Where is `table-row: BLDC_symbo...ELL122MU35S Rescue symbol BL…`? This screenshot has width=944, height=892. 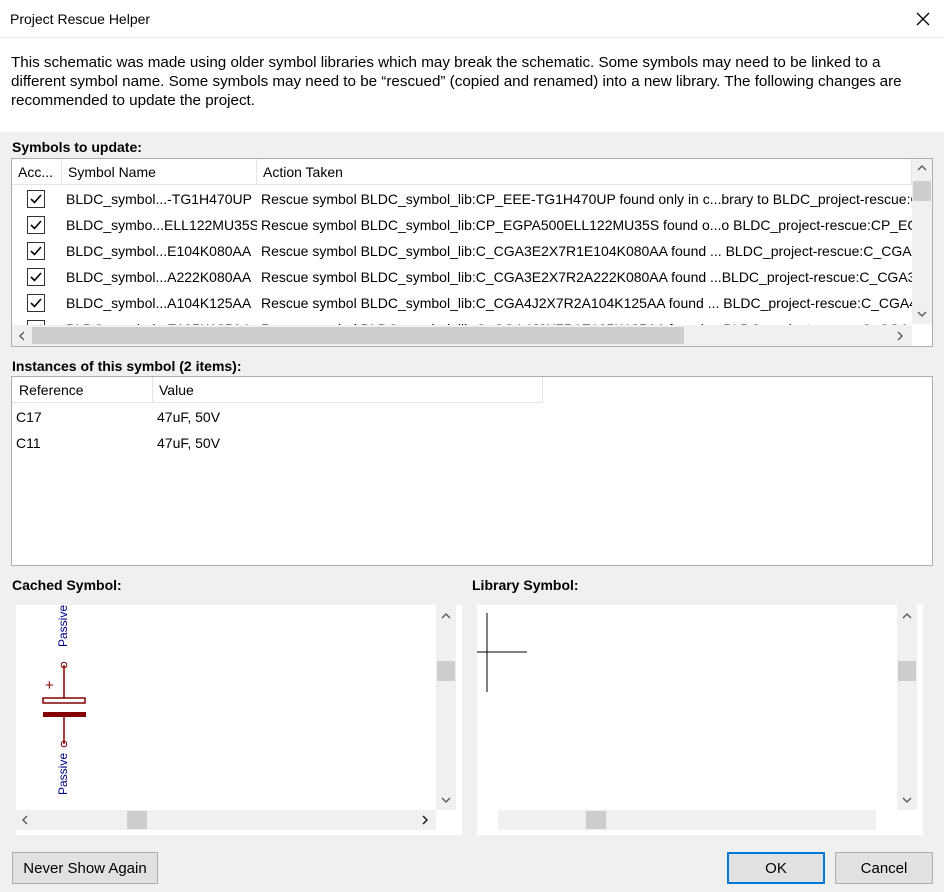 table-row: BLDC_symbo...ELL122MU35S Rescue symbol BL… is located at coordinates (462, 225).